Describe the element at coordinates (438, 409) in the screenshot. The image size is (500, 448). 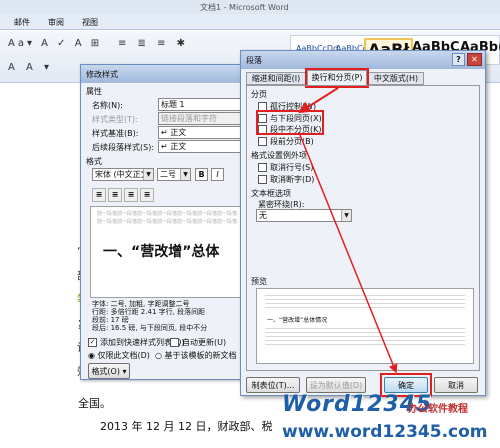
I see `watermark-subtitle: 办公软件教程` at that location.